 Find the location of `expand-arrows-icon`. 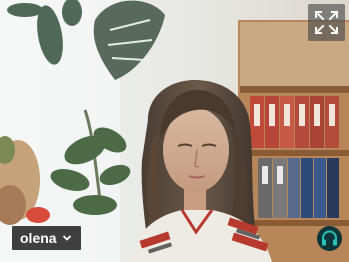

expand-arrows-icon is located at coordinates (326, 22).